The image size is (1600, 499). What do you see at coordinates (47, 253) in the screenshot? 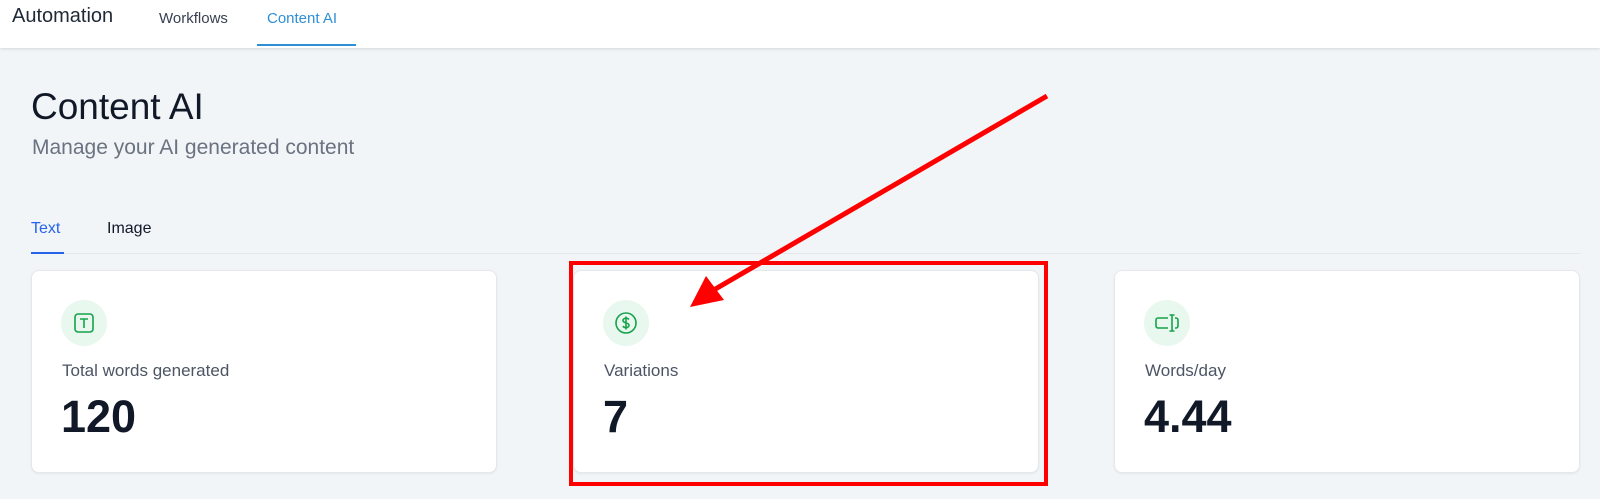
I see `tab-active-indicator` at bounding box center [47, 253].